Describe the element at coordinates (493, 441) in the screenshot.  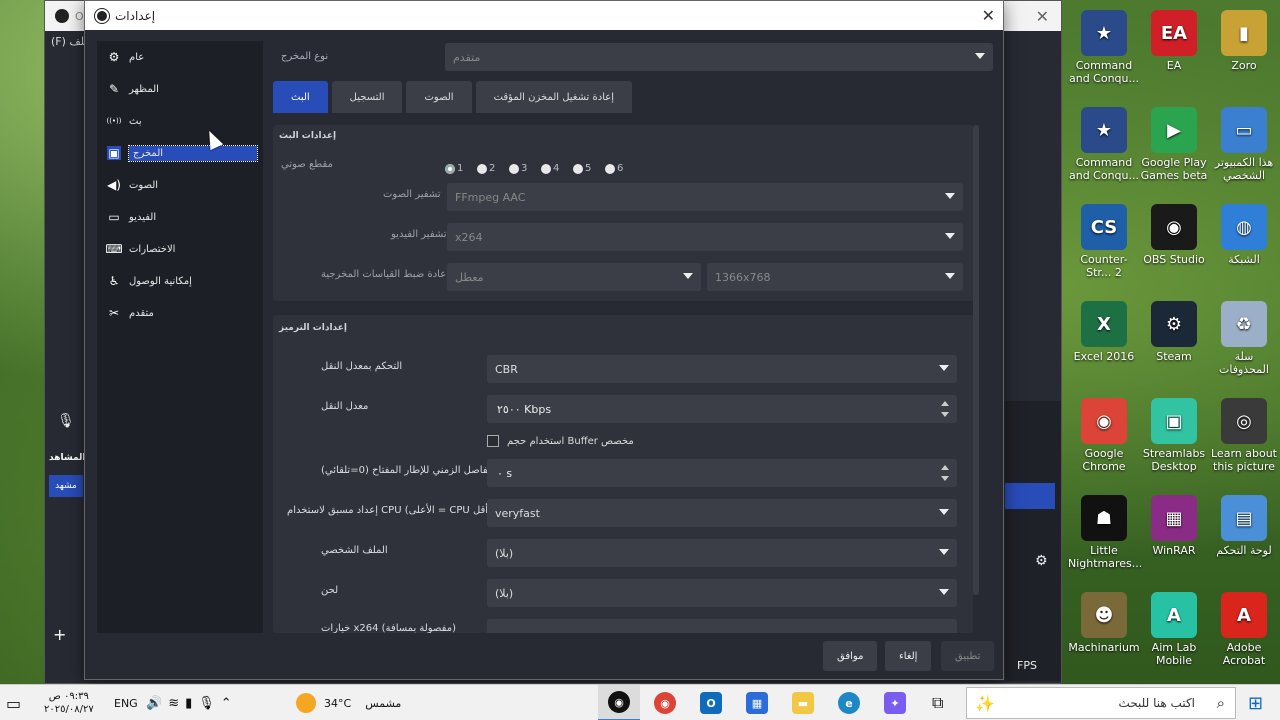
I see `custom-buffer-checkbox` at that location.